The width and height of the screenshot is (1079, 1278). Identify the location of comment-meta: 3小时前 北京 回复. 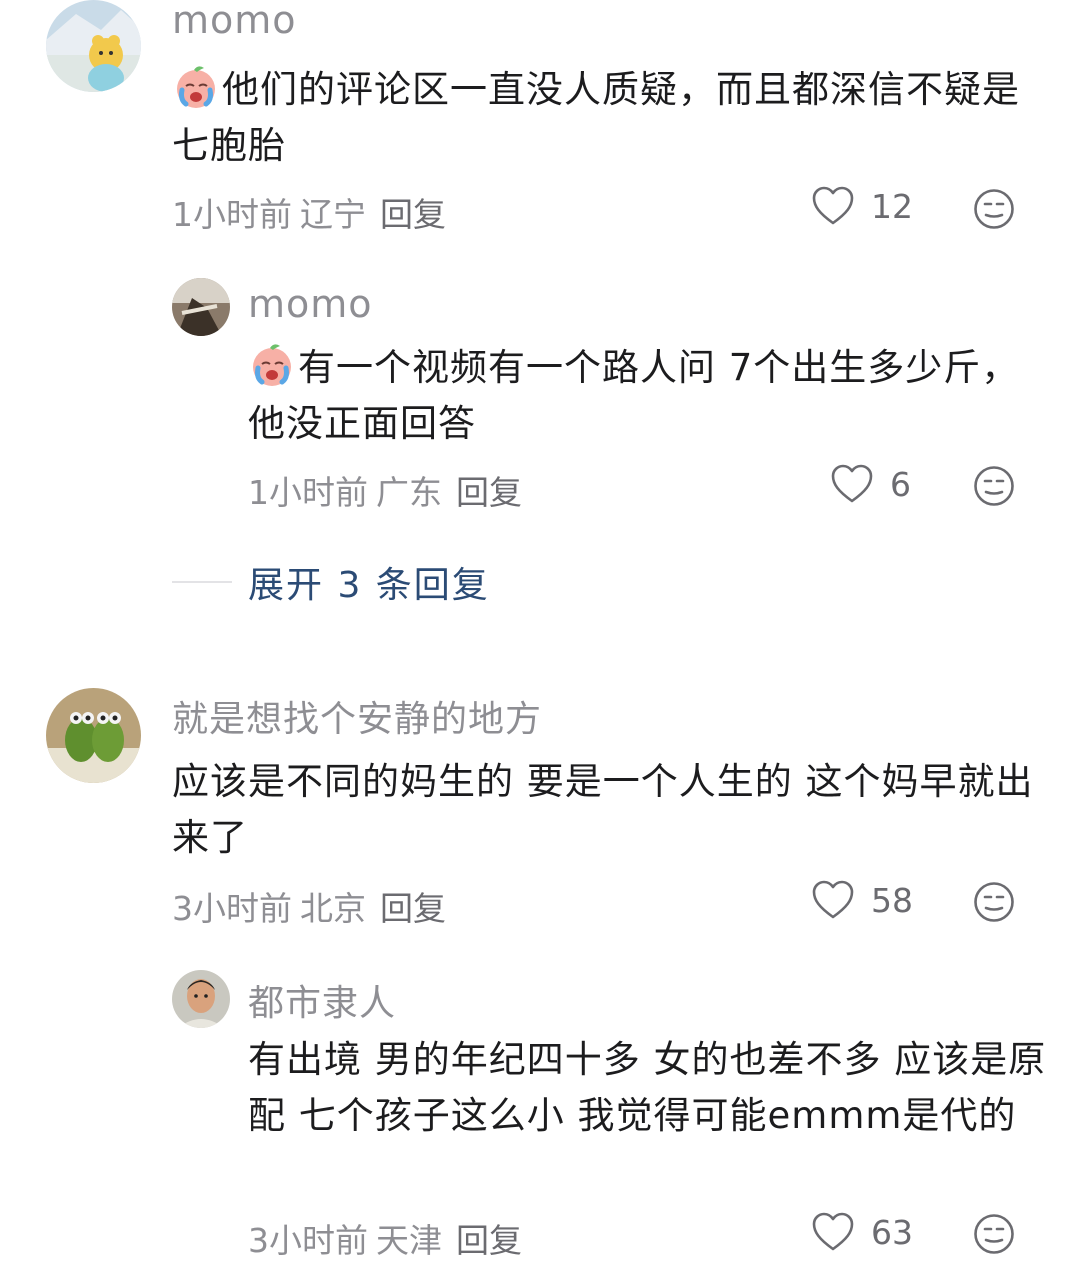
(309, 906).